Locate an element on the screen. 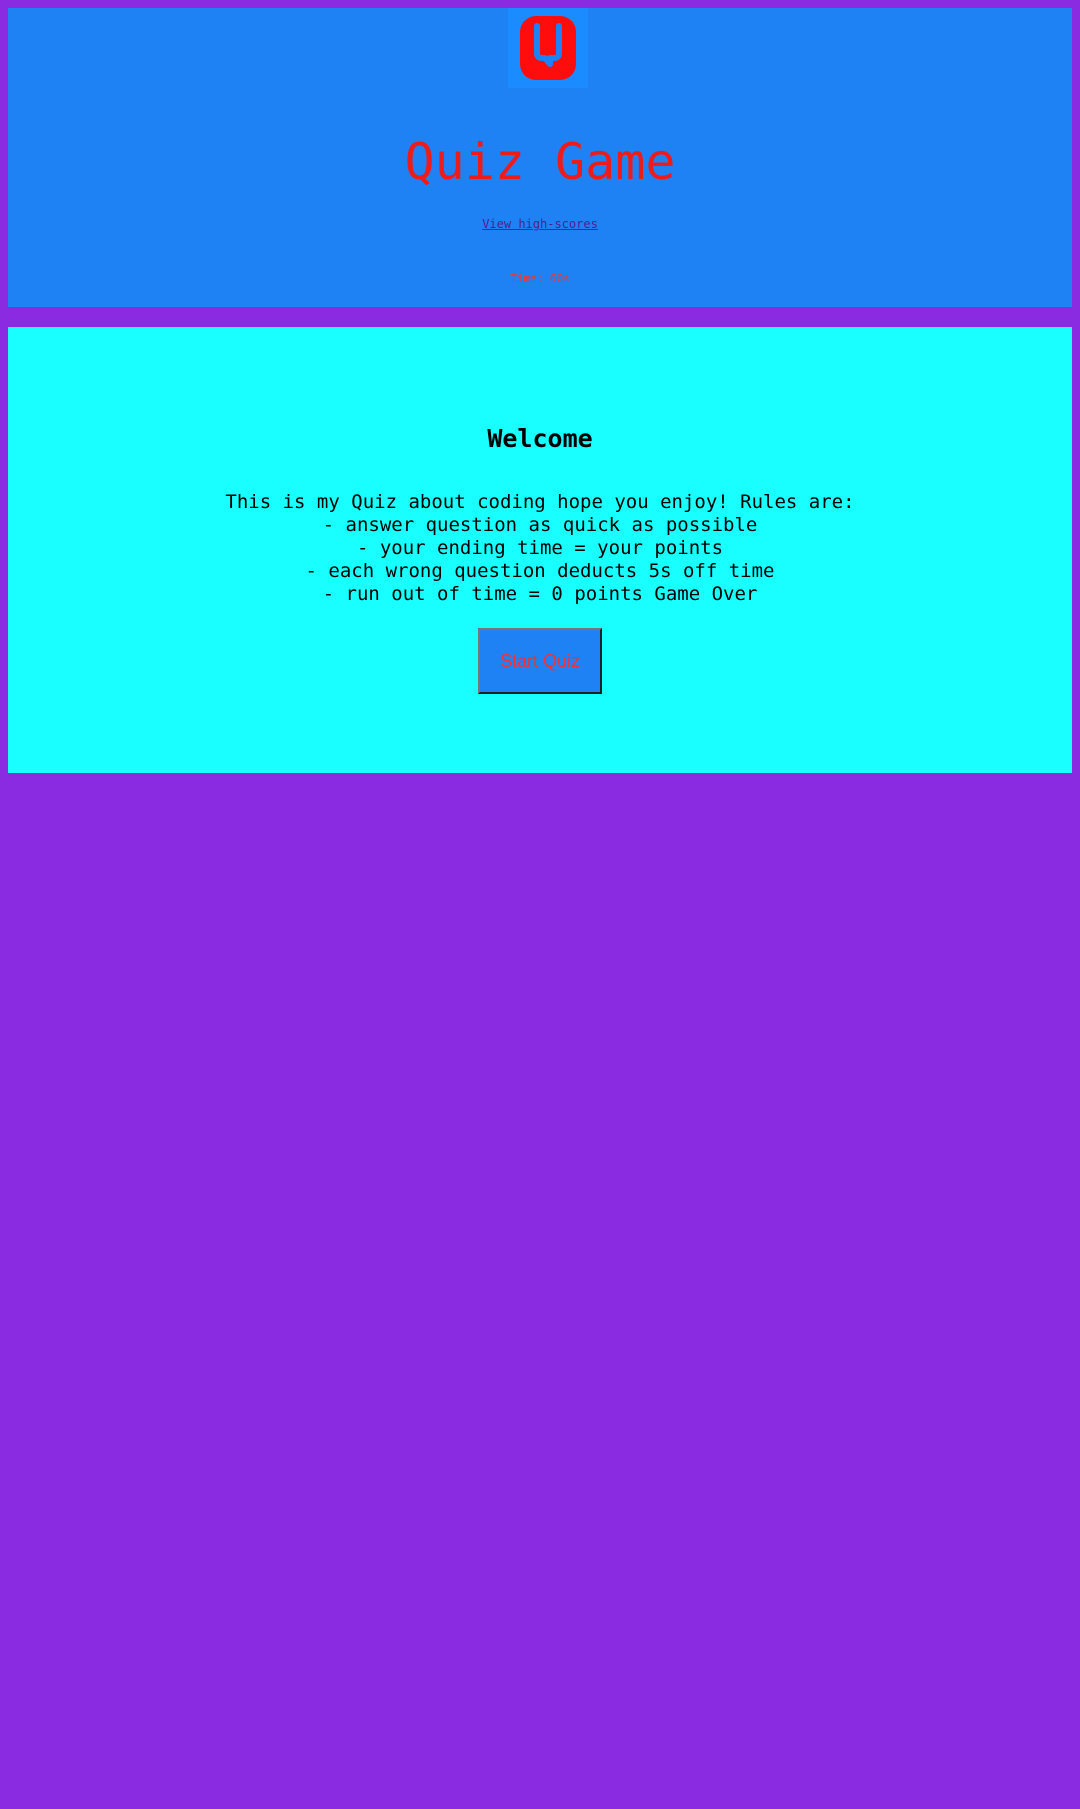  rules-line: - answer question as quick as possible is located at coordinates (540, 525).